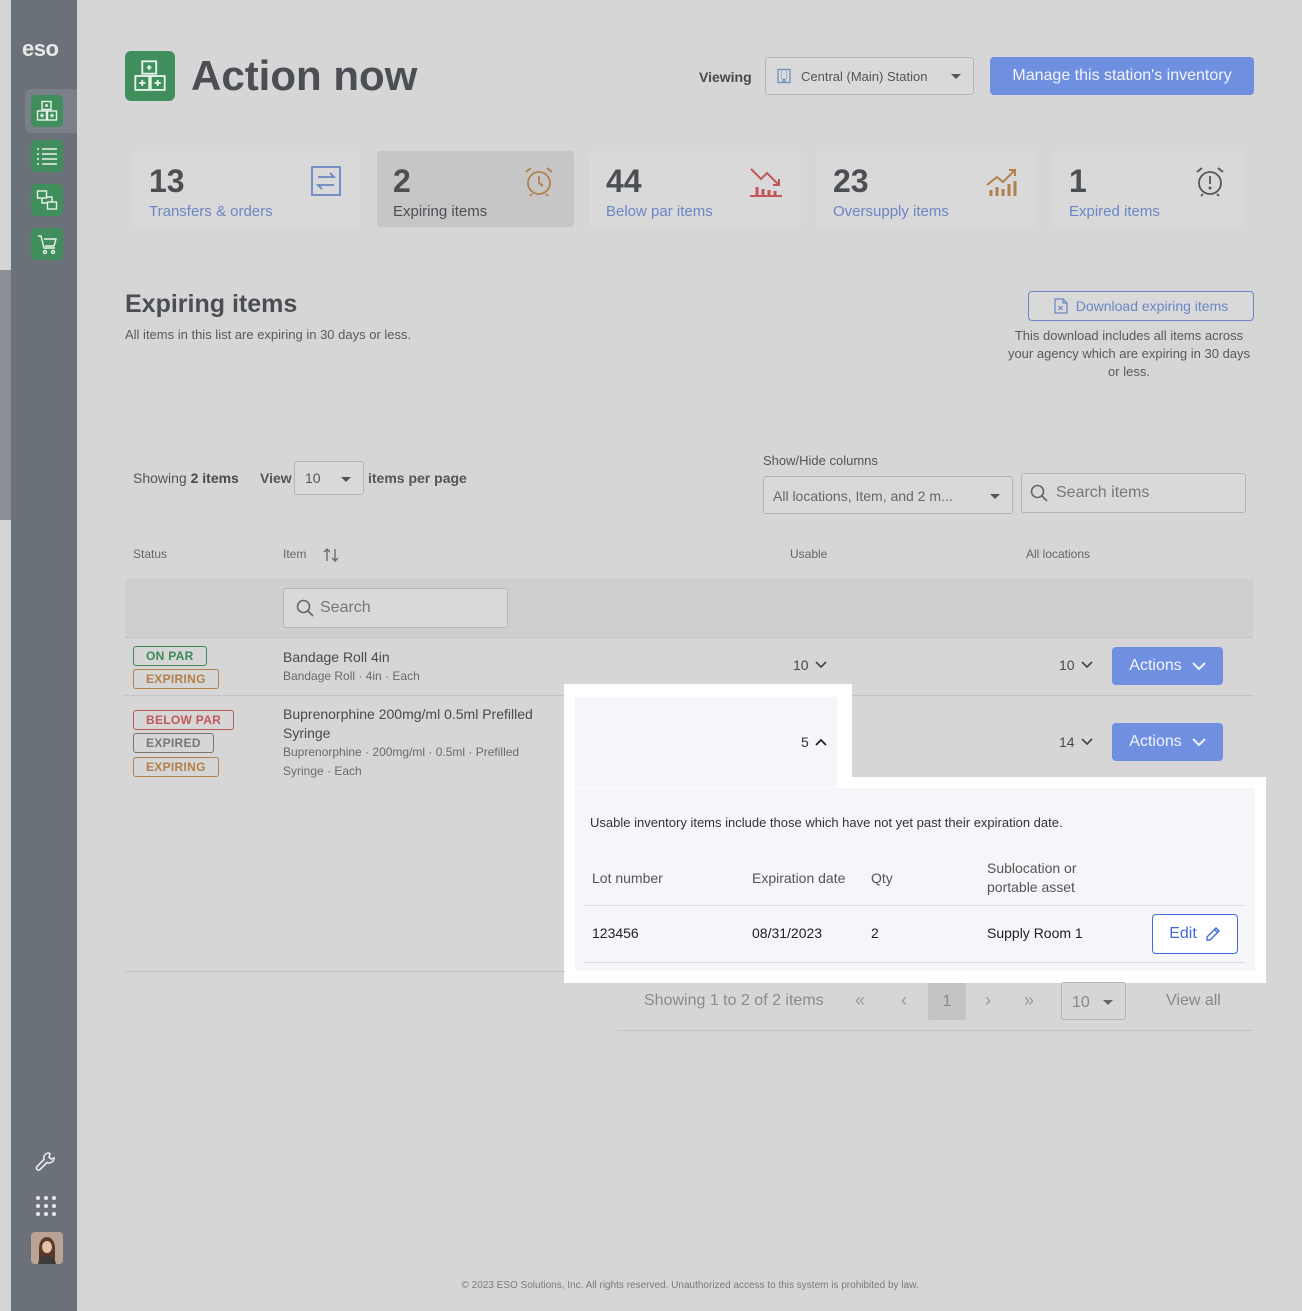 Image resolution: width=1302 pixels, height=1311 pixels. What do you see at coordinates (766, 182) in the screenshot?
I see `trend-down-icon` at bounding box center [766, 182].